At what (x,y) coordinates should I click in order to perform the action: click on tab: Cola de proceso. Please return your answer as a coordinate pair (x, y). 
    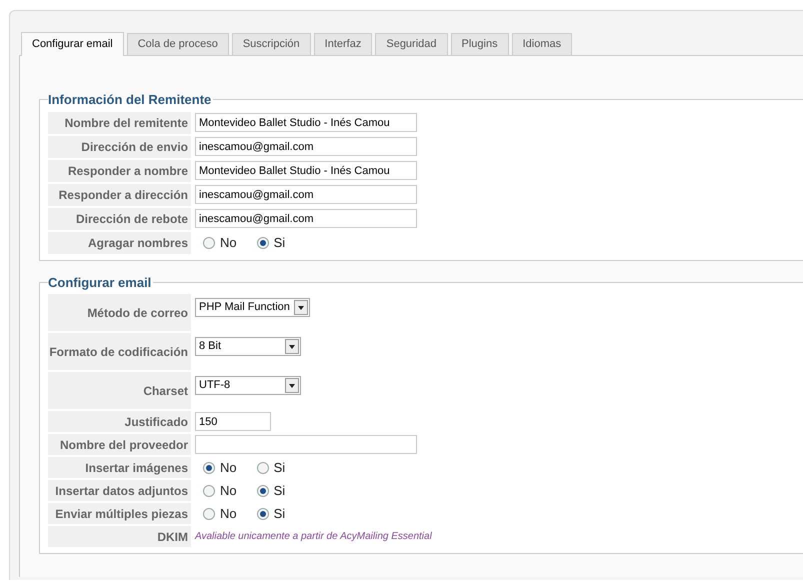
    Looking at the image, I should click on (177, 44).